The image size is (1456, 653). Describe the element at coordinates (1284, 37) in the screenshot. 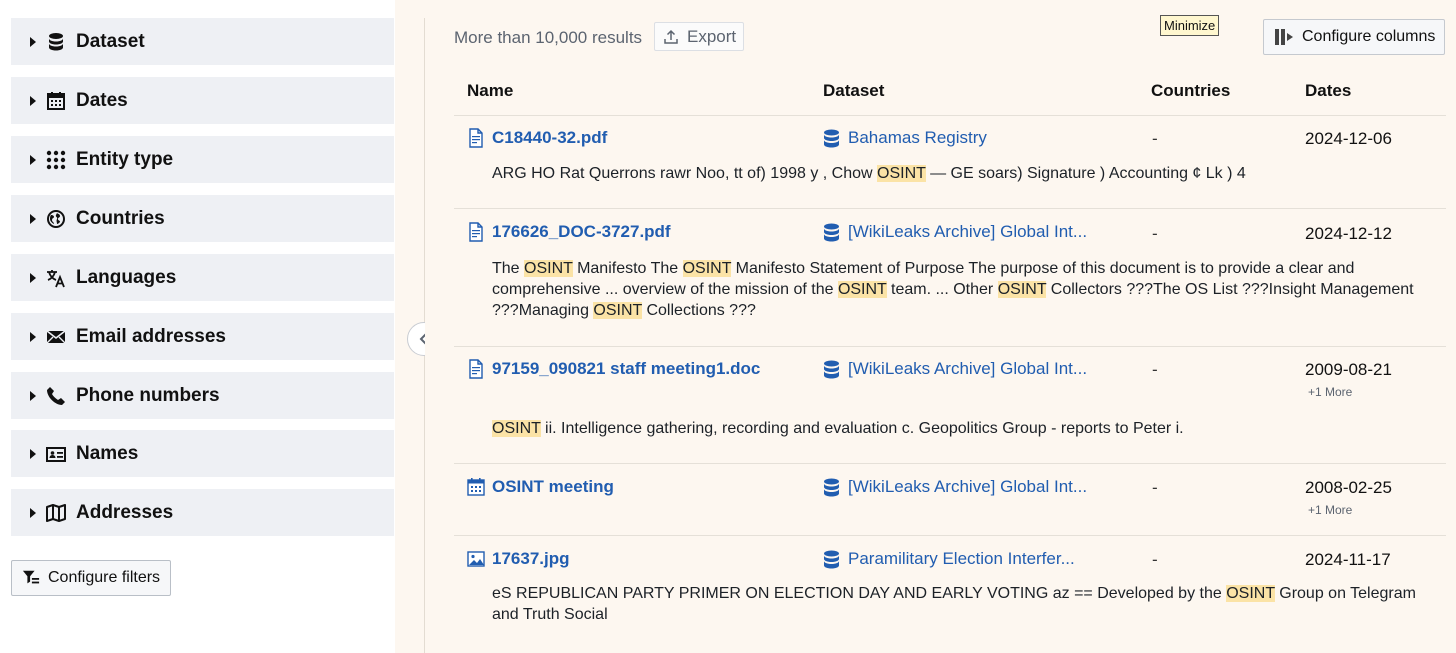

I see `columns-icon` at that location.